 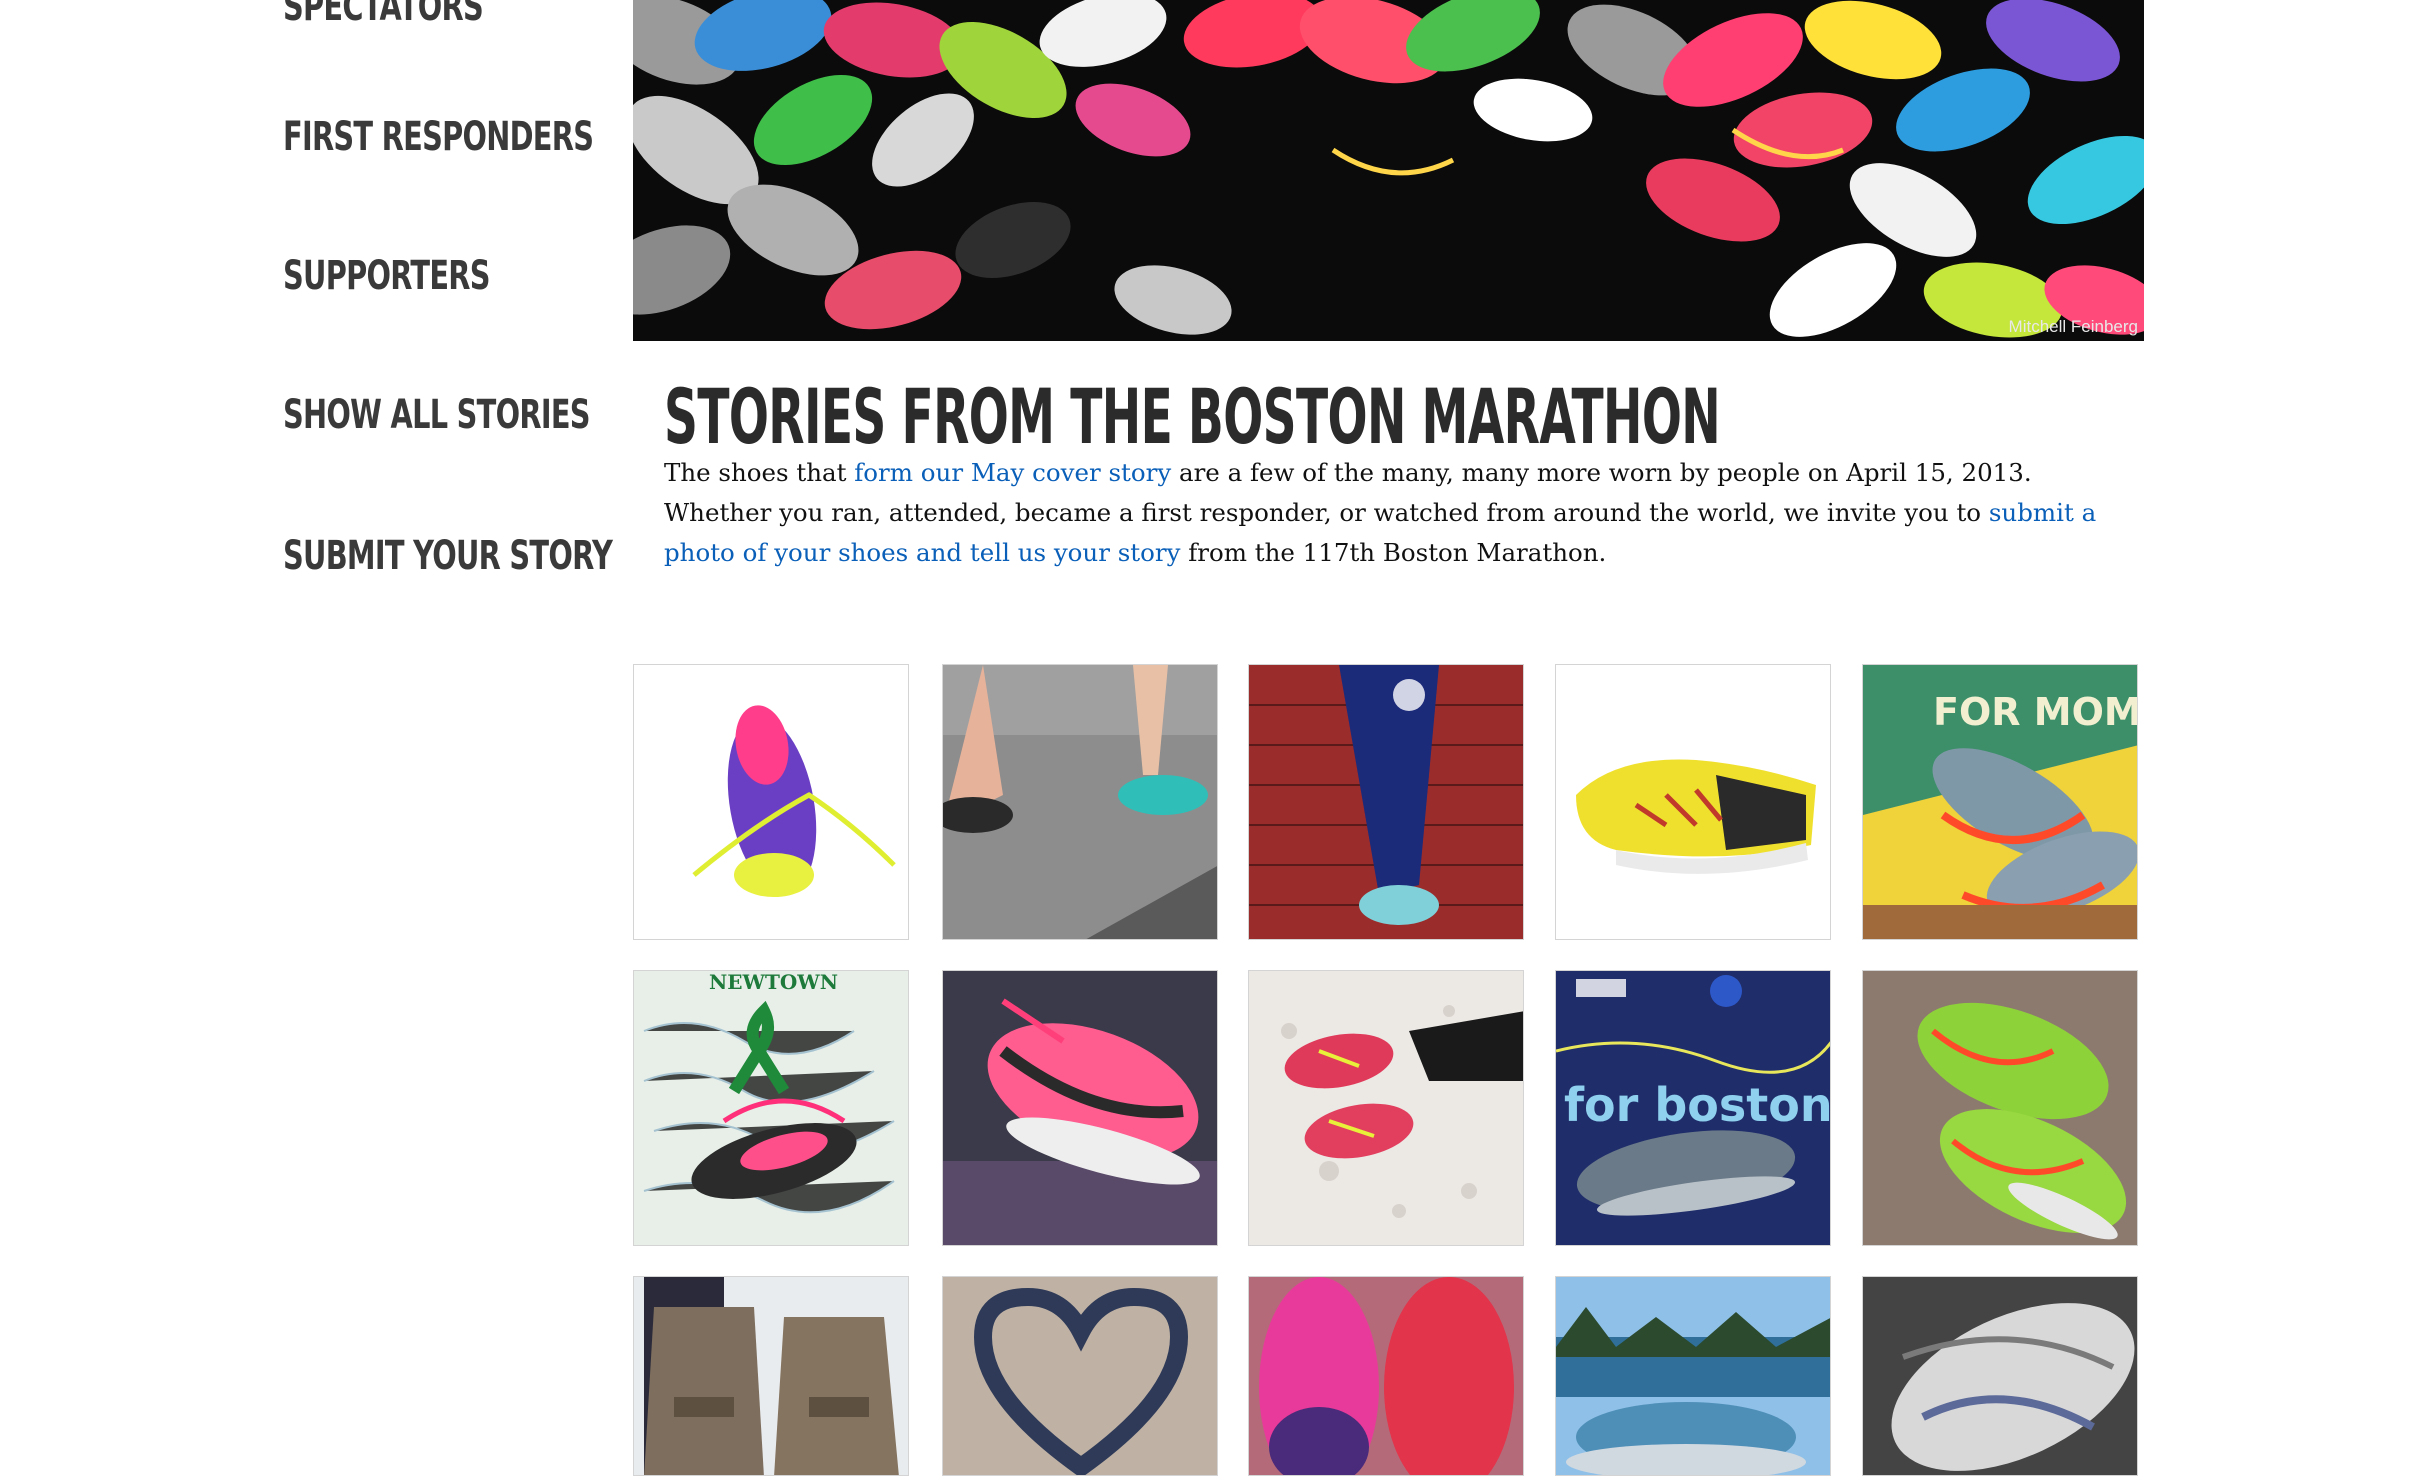 I want to click on shoe-collage-image, so click(x=1388, y=170).